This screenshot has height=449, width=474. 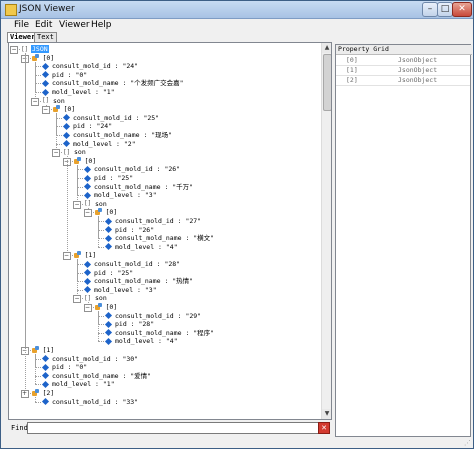 I want to click on scroll-up-arrow-icon: ▲, so click(x=326, y=48).